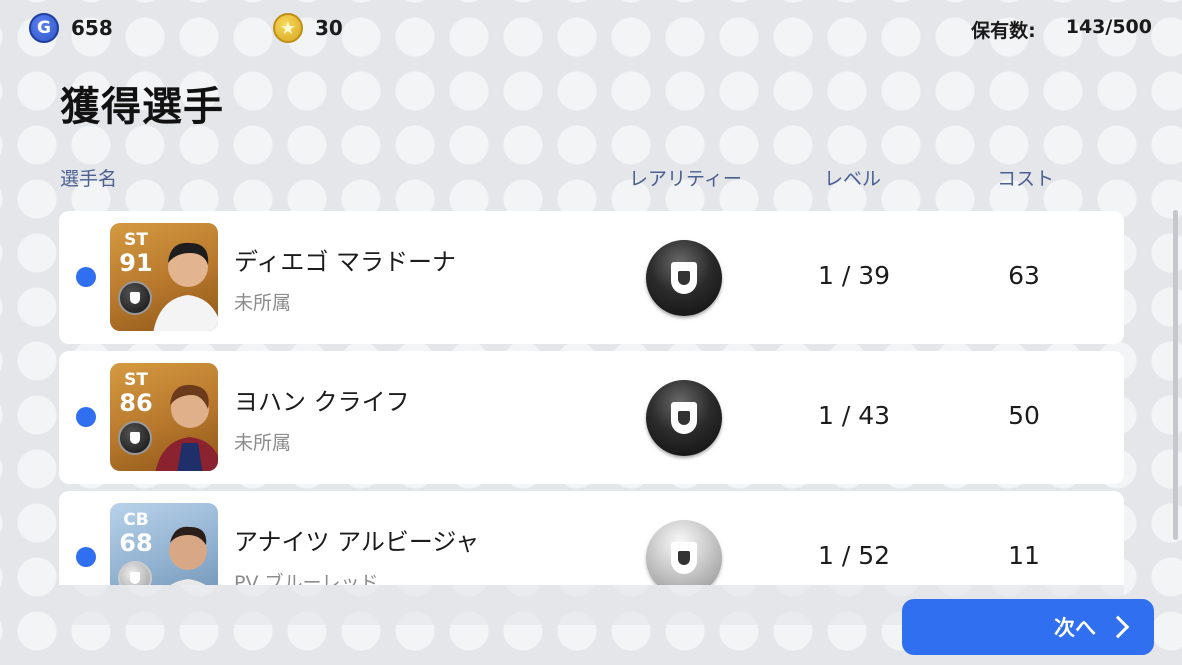  I want to click on holdings-label: 保有数:, so click(1003, 31).